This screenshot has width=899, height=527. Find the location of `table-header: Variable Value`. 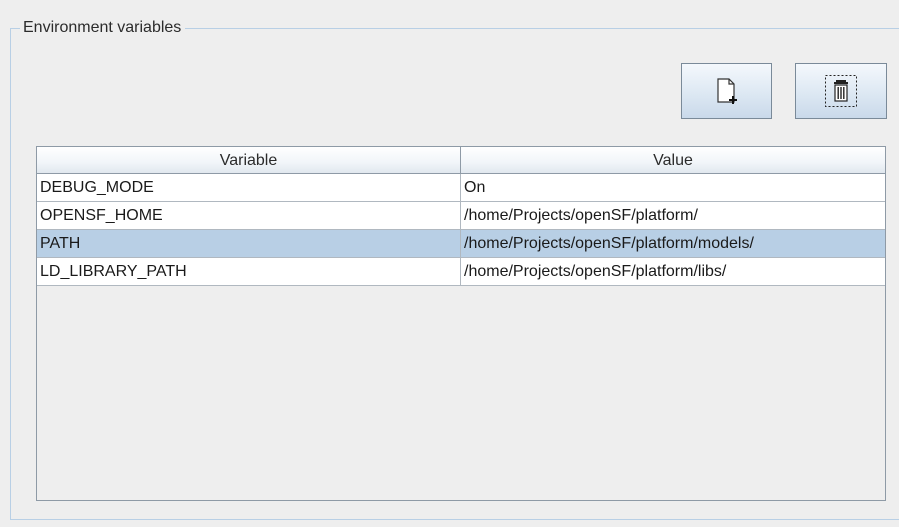

table-header: Variable Value is located at coordinates (461, 160).